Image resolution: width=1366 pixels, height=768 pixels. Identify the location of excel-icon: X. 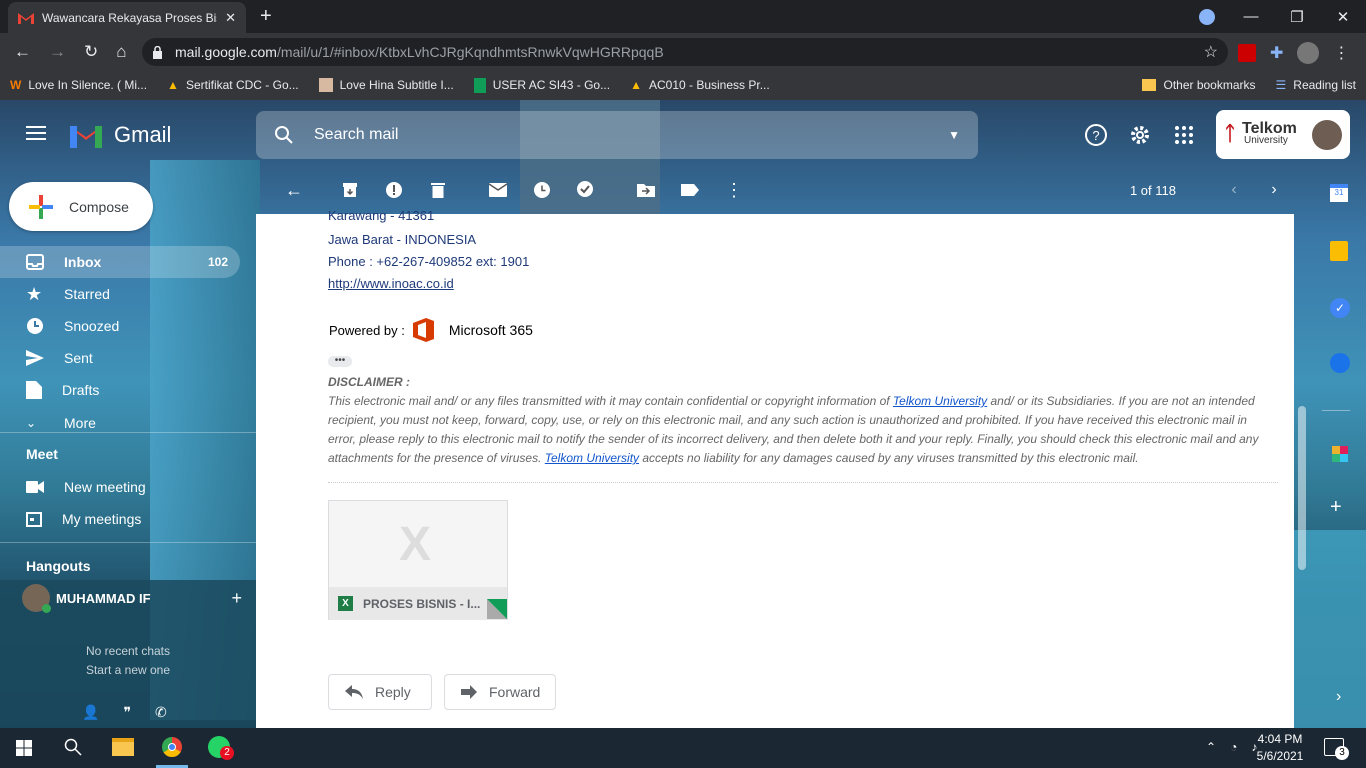
(345, 603).